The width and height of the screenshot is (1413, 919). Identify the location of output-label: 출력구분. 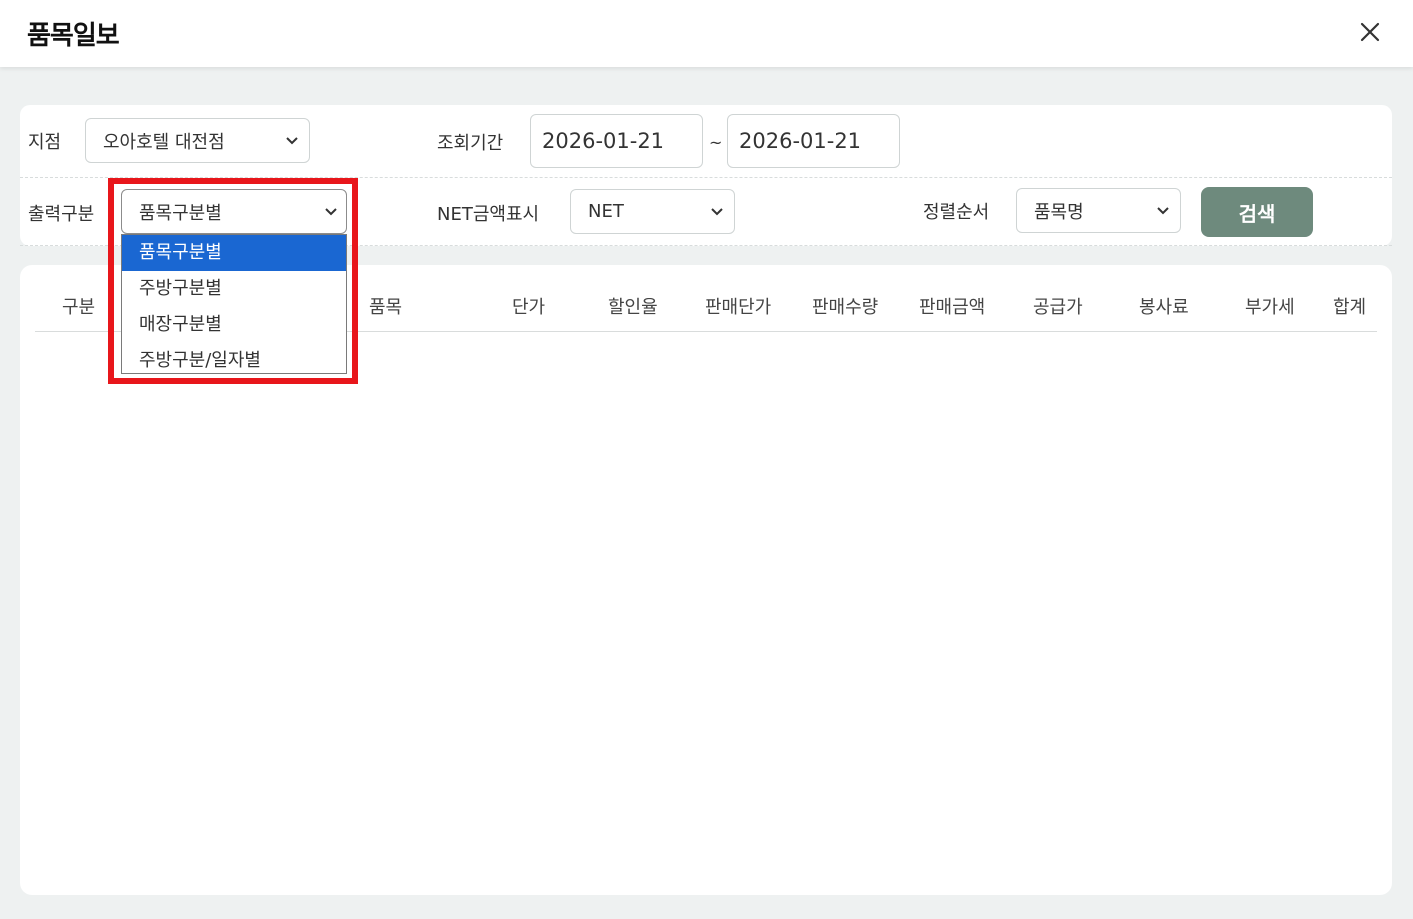
(61, 214).